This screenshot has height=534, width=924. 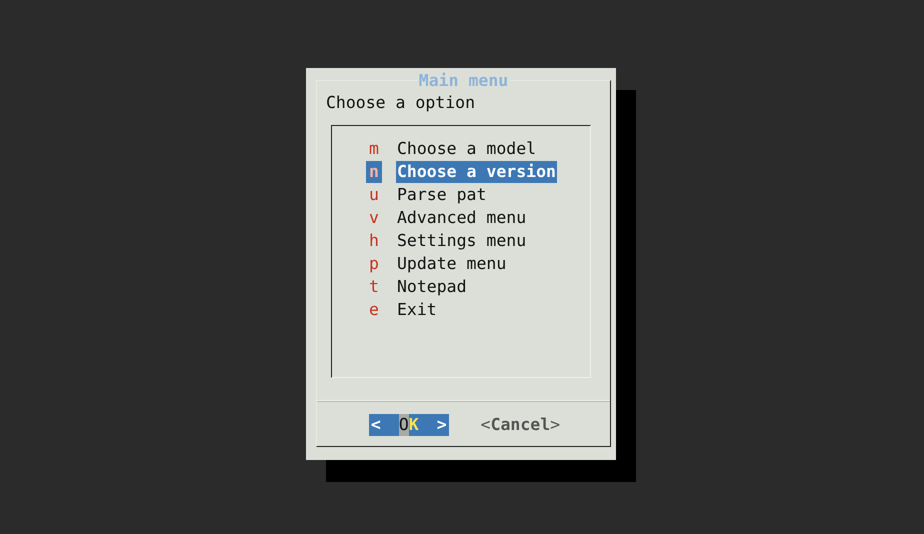 What do you see at coordinates (374, 171) in the screenshot?
I see `hotkey-letter: n` at bounding box center [374, 171].